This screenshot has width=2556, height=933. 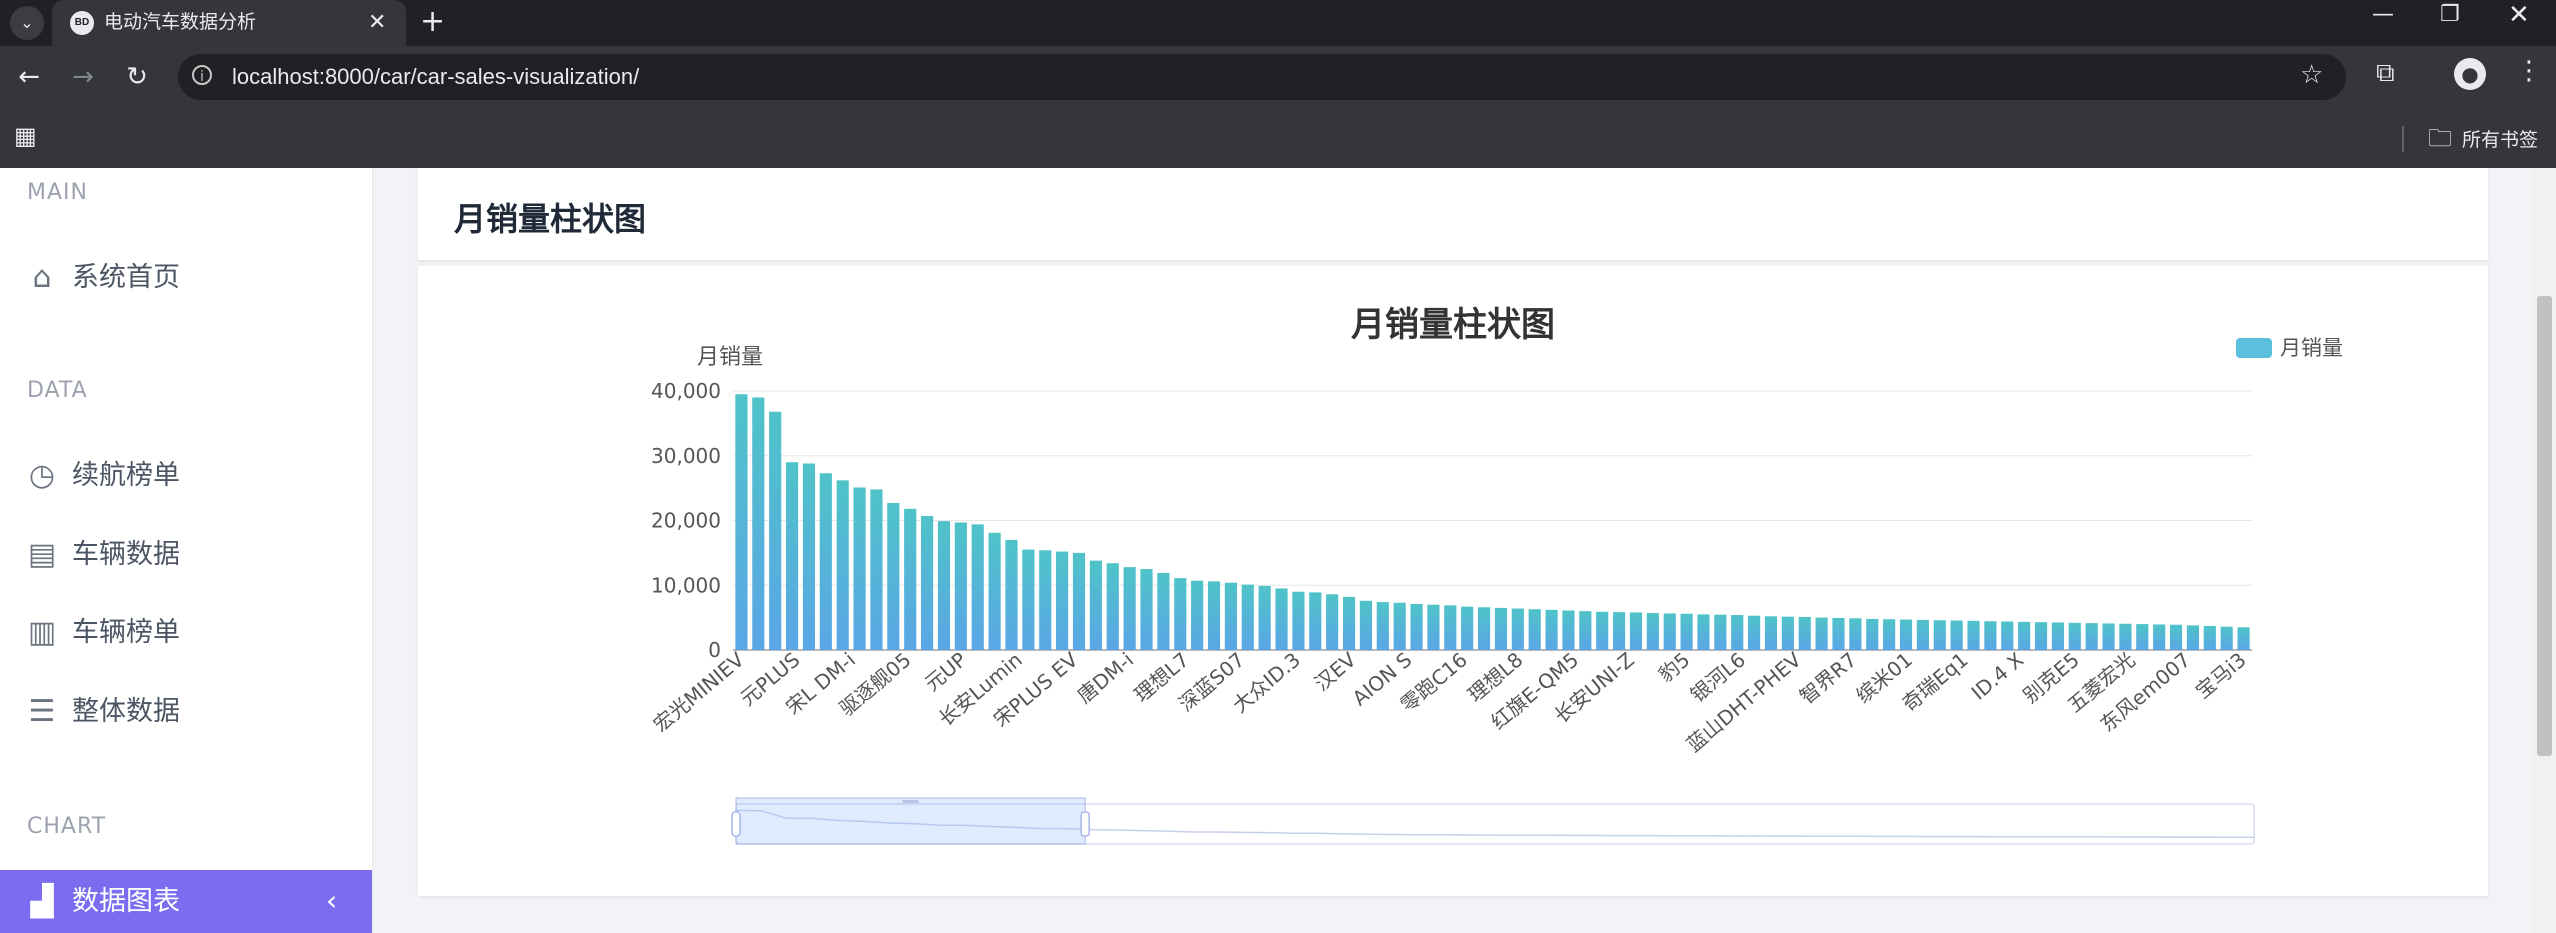 I want to click on window-close-icon: ✕, so click(x=2519, y=15).